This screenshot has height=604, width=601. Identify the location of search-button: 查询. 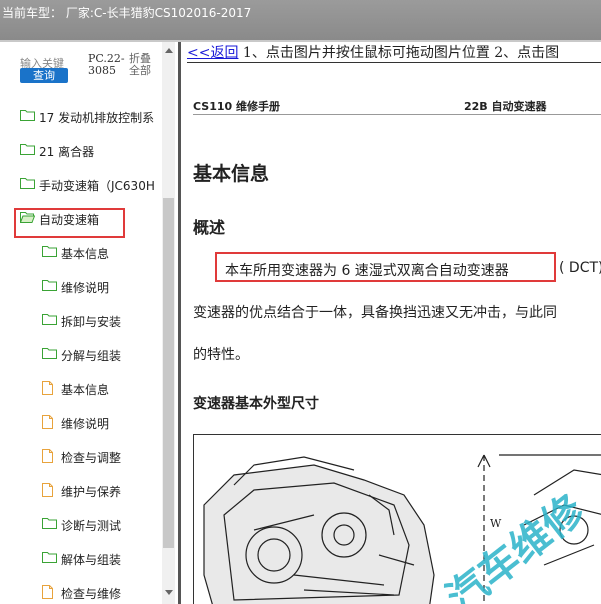
(44, 75).